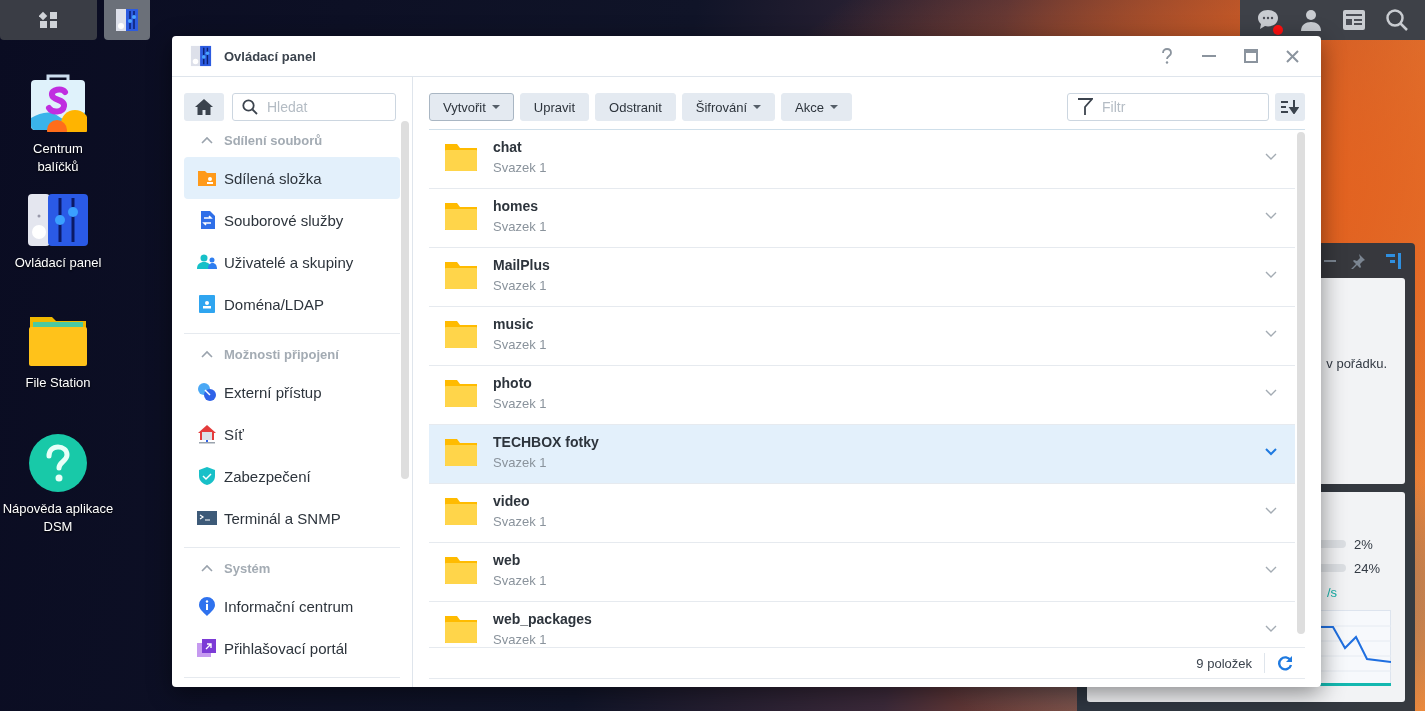  I want to click on sidebar-item: Informační centrum, so click(292, 606).